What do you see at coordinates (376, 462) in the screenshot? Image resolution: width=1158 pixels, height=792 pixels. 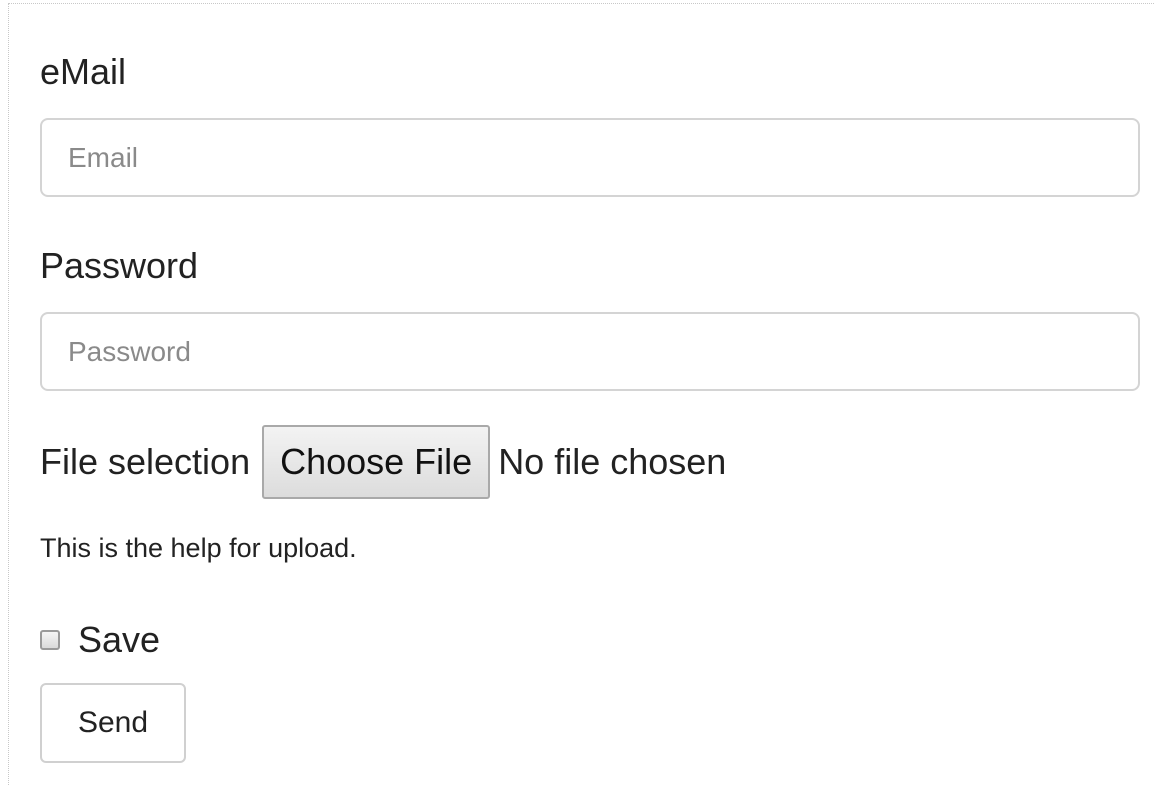 I see `choose-file-button: Choose File` at bounding box center [376, 462].